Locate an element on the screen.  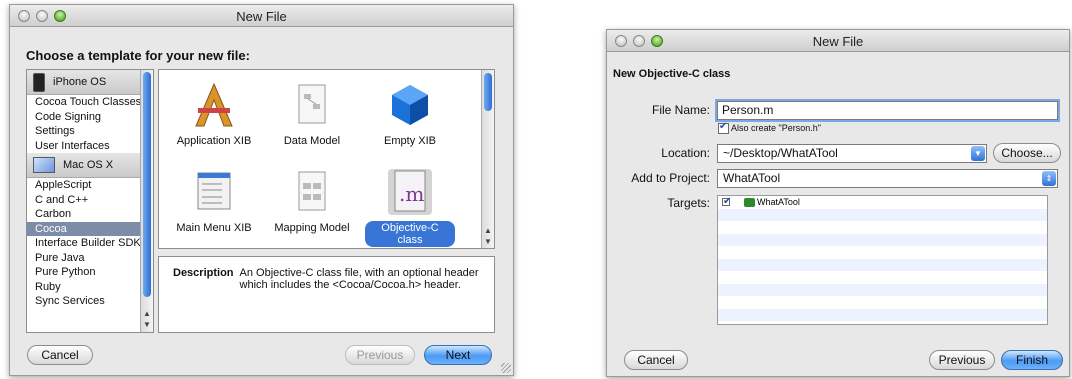
targets-list: WhatATool is located at coordinates (882, 260).